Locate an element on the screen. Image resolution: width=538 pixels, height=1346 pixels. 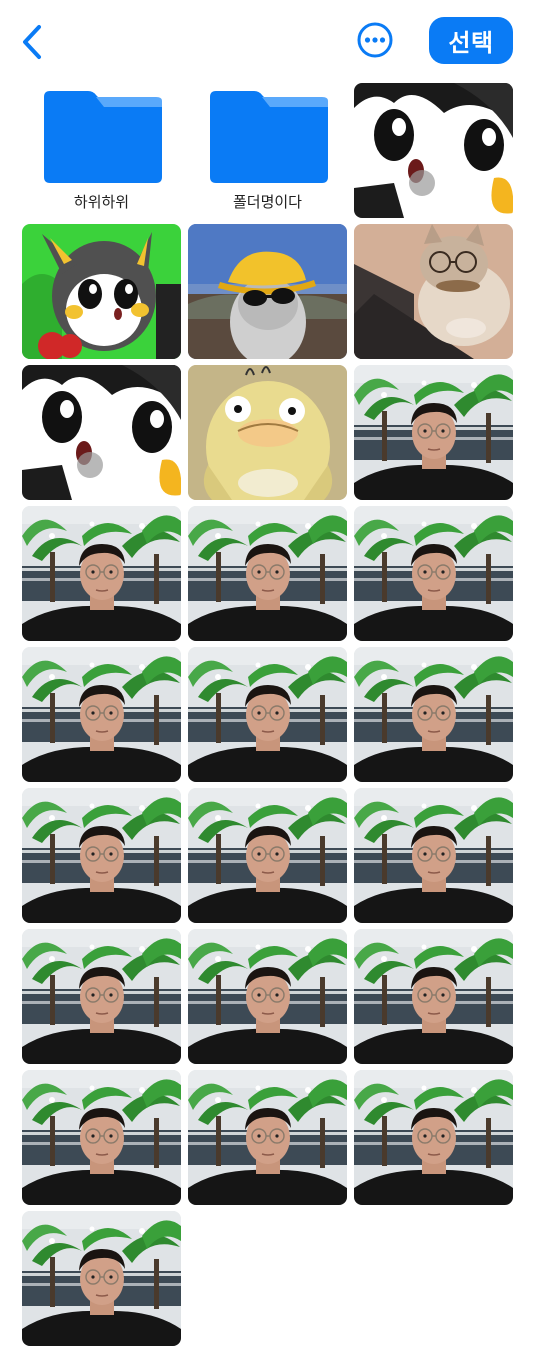
cat-hat-image is located at coordinates (267, 291).